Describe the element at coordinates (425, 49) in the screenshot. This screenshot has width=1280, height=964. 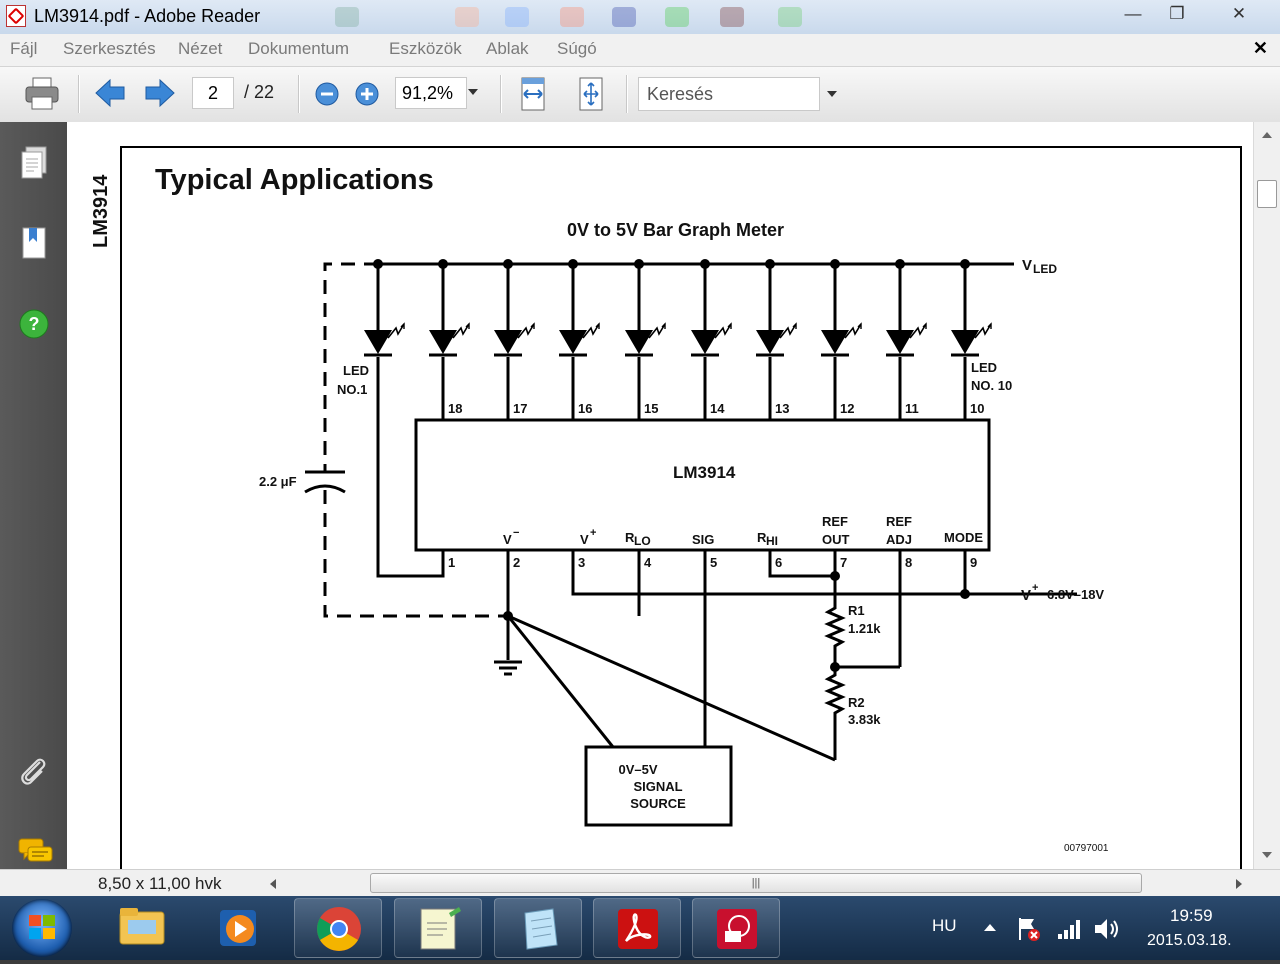
I see `menu-tools: Eszközök` at that location.